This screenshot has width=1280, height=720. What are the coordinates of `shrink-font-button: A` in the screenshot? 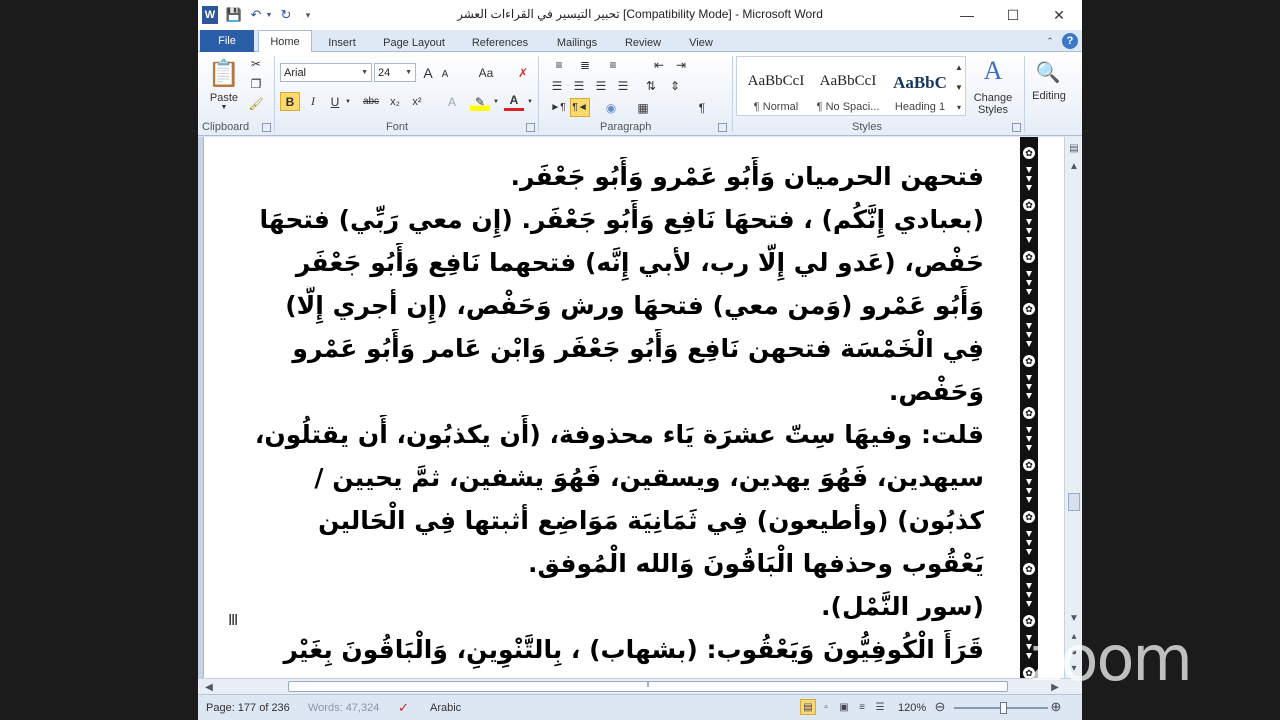 It's located at (445, 74).